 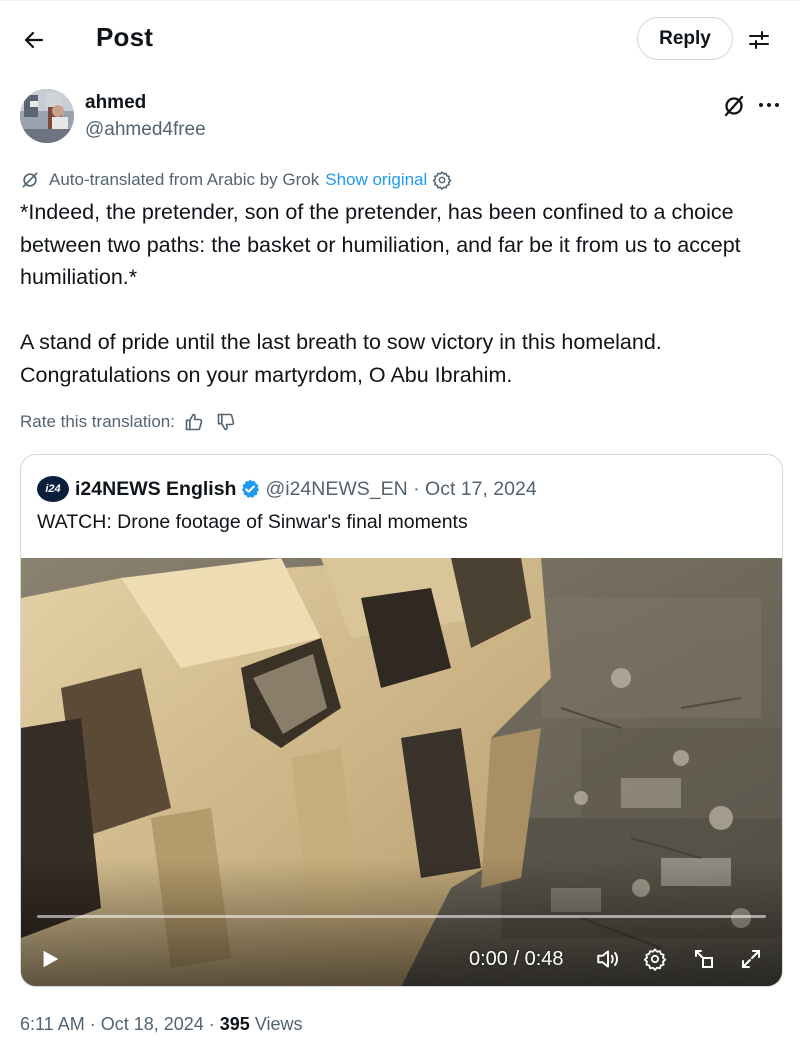 What do you see at coordinates (97, 421) in the screenshot?
I see `rate-translation-label: Rate this translation:` at bounding box center [97, 421].